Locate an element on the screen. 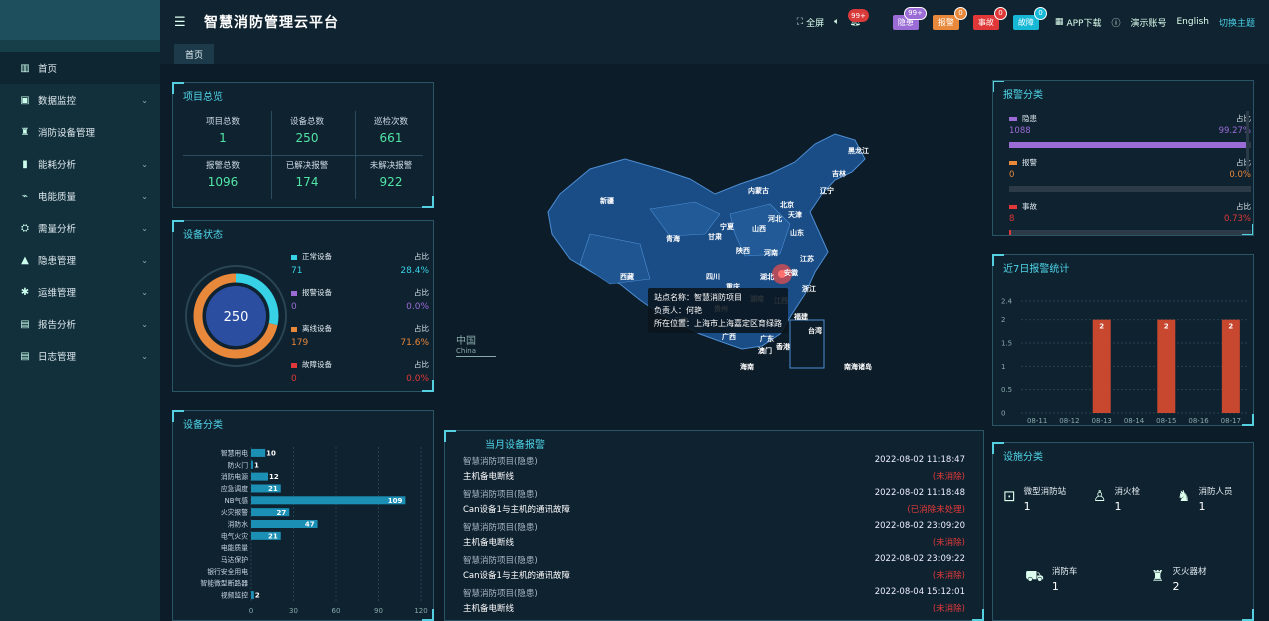 Image resolution: width=1269 pixels, height=621 pixels. x-tick-label: 08-16 is located at coordinates (1198, 421).